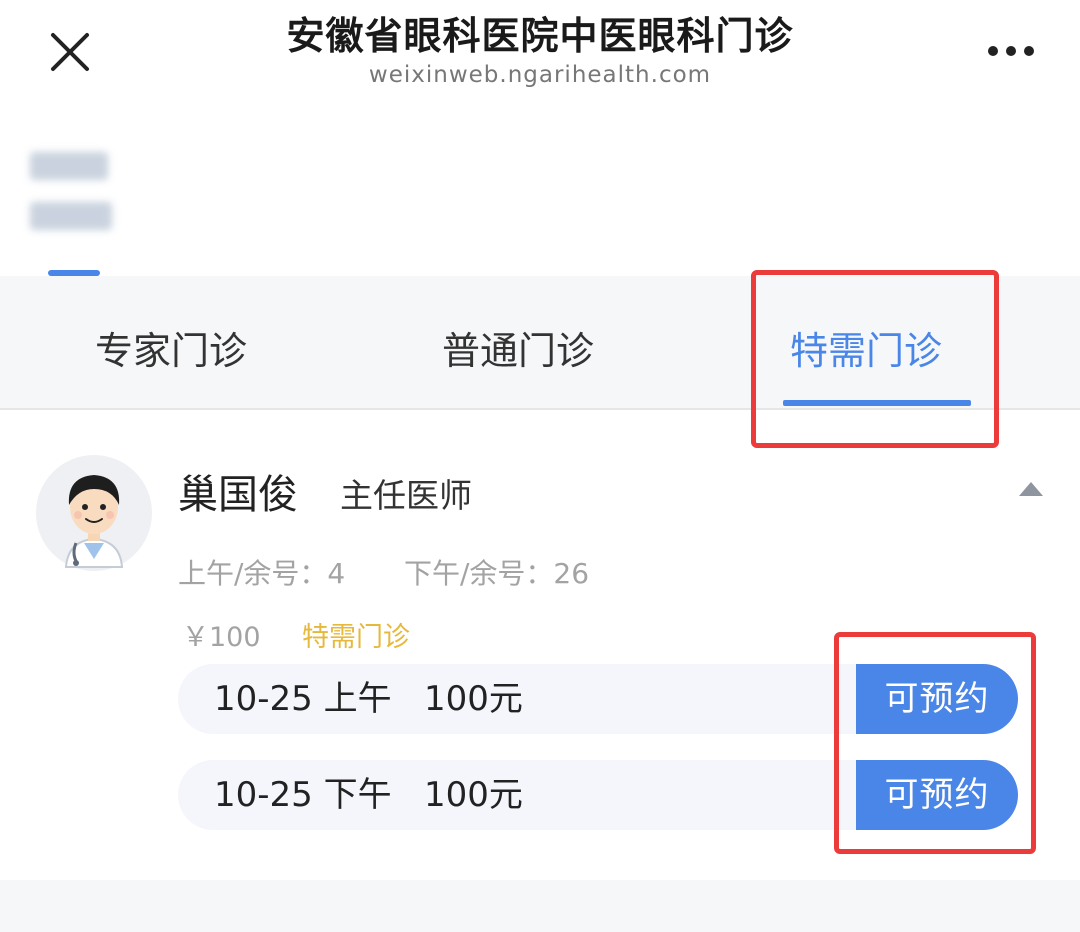 The height and width of the screenshot is (932, 1080). I want to click on schedule-slot-label: 10-25 上午 100元, so click(368, 699).